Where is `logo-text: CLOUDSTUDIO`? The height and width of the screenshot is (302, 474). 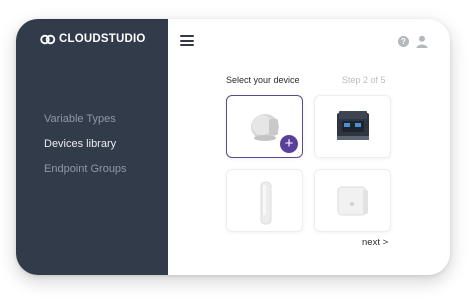
logo-text: CLOUDSTUDIO is located at coordinates (102, 39).